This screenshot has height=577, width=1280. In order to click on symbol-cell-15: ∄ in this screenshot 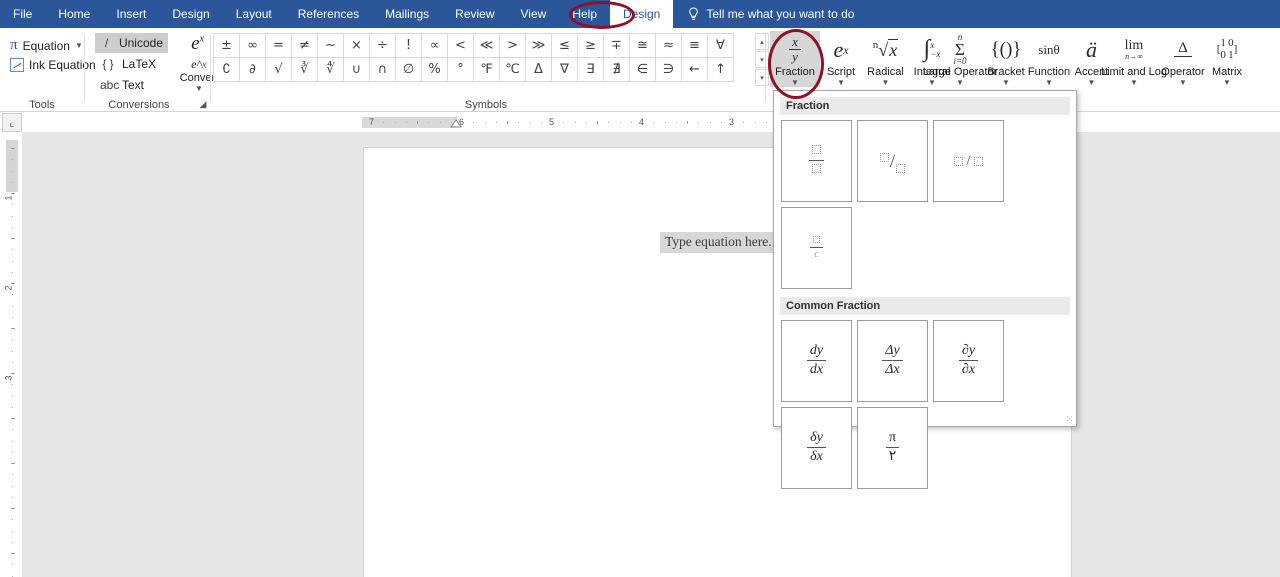, I will do `click(616, 69)`.